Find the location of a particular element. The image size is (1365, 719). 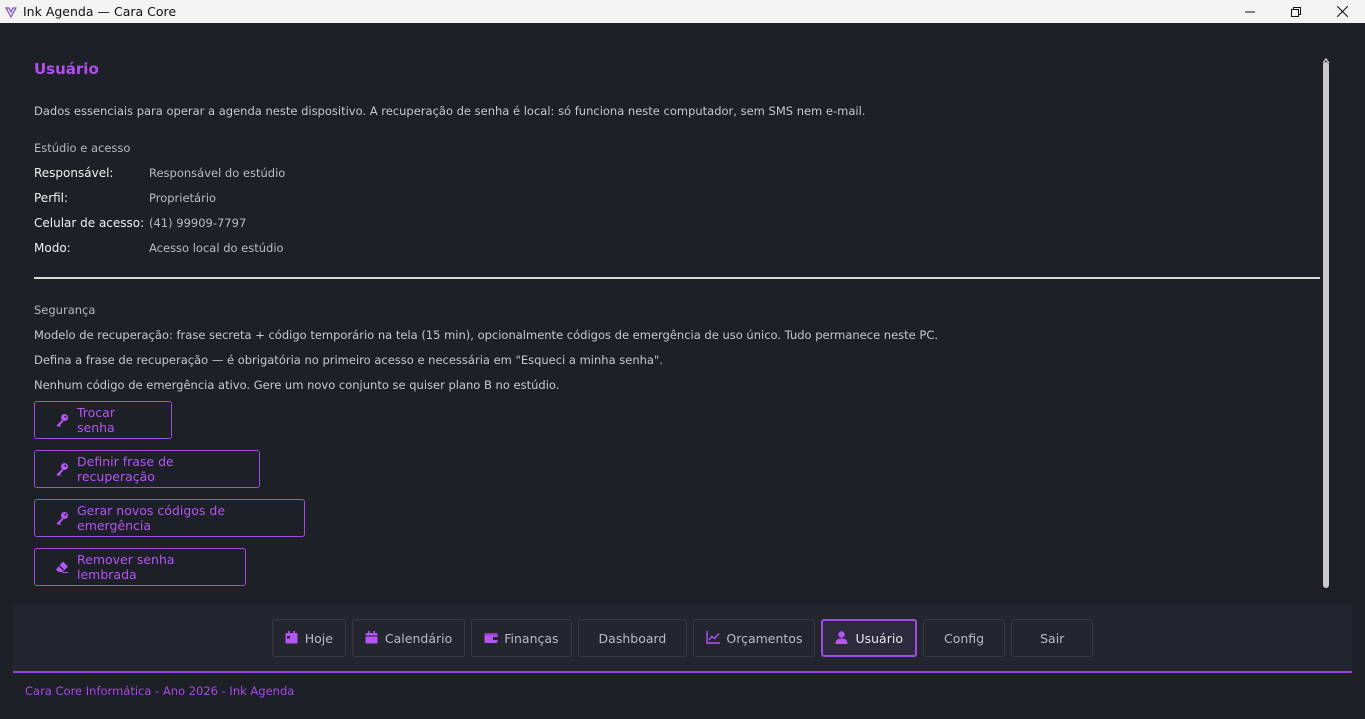

nav-sair: Sair is located at coordinates (1052, 638).